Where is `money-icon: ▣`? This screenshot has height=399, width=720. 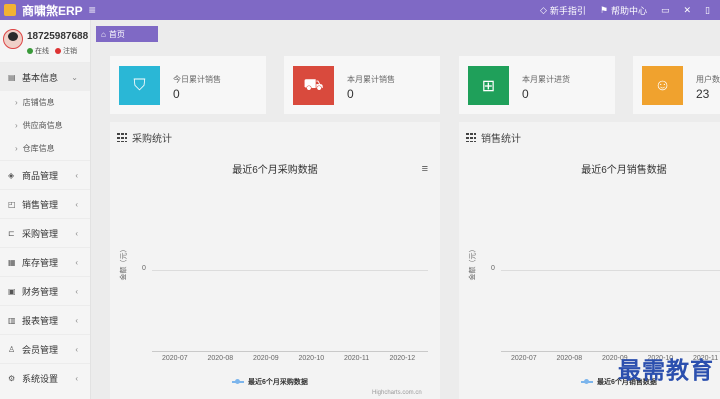 money-icon: ▣ is located at coordinates (12, 291).